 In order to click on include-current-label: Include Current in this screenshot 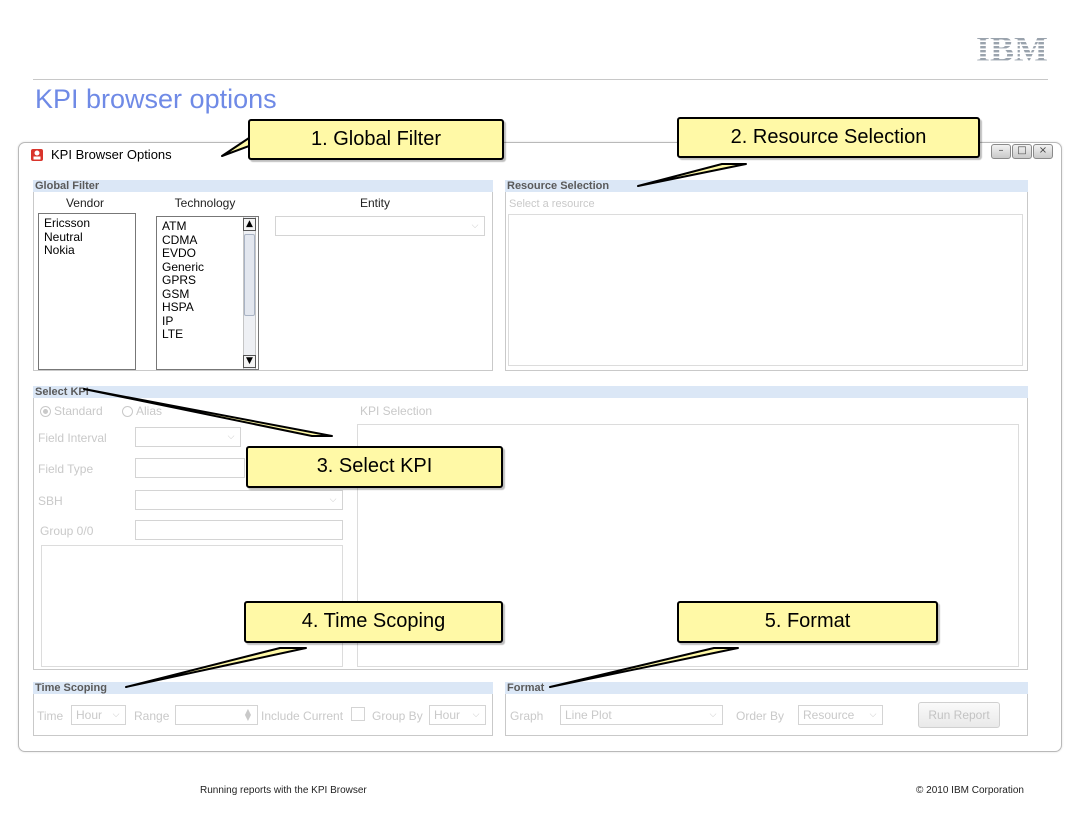, I will do `click(302, 716)`.